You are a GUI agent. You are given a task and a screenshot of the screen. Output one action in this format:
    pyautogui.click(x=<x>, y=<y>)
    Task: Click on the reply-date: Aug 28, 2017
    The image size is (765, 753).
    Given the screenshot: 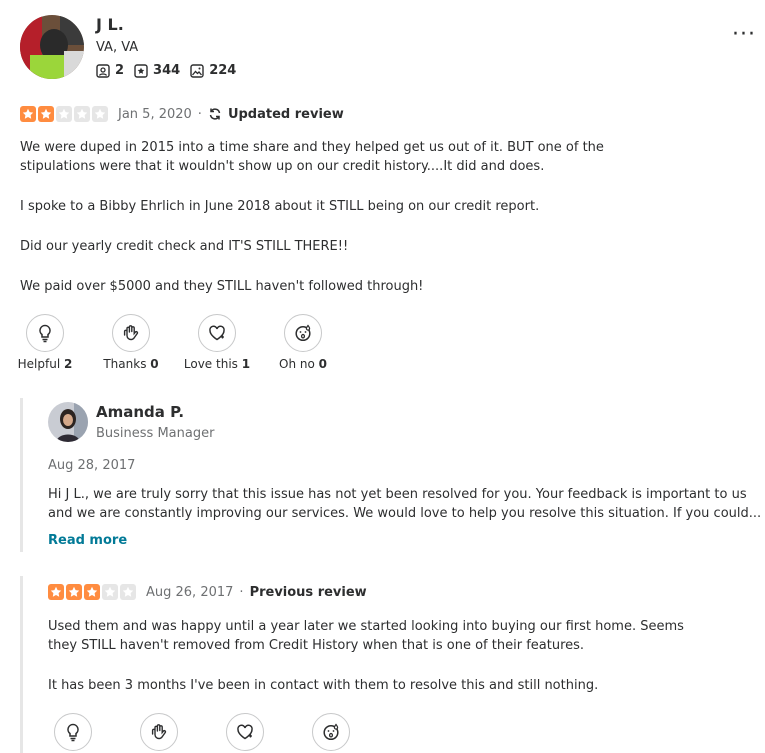 What is the action you would take?
    pyautogui.click(x=92, y=465)
    